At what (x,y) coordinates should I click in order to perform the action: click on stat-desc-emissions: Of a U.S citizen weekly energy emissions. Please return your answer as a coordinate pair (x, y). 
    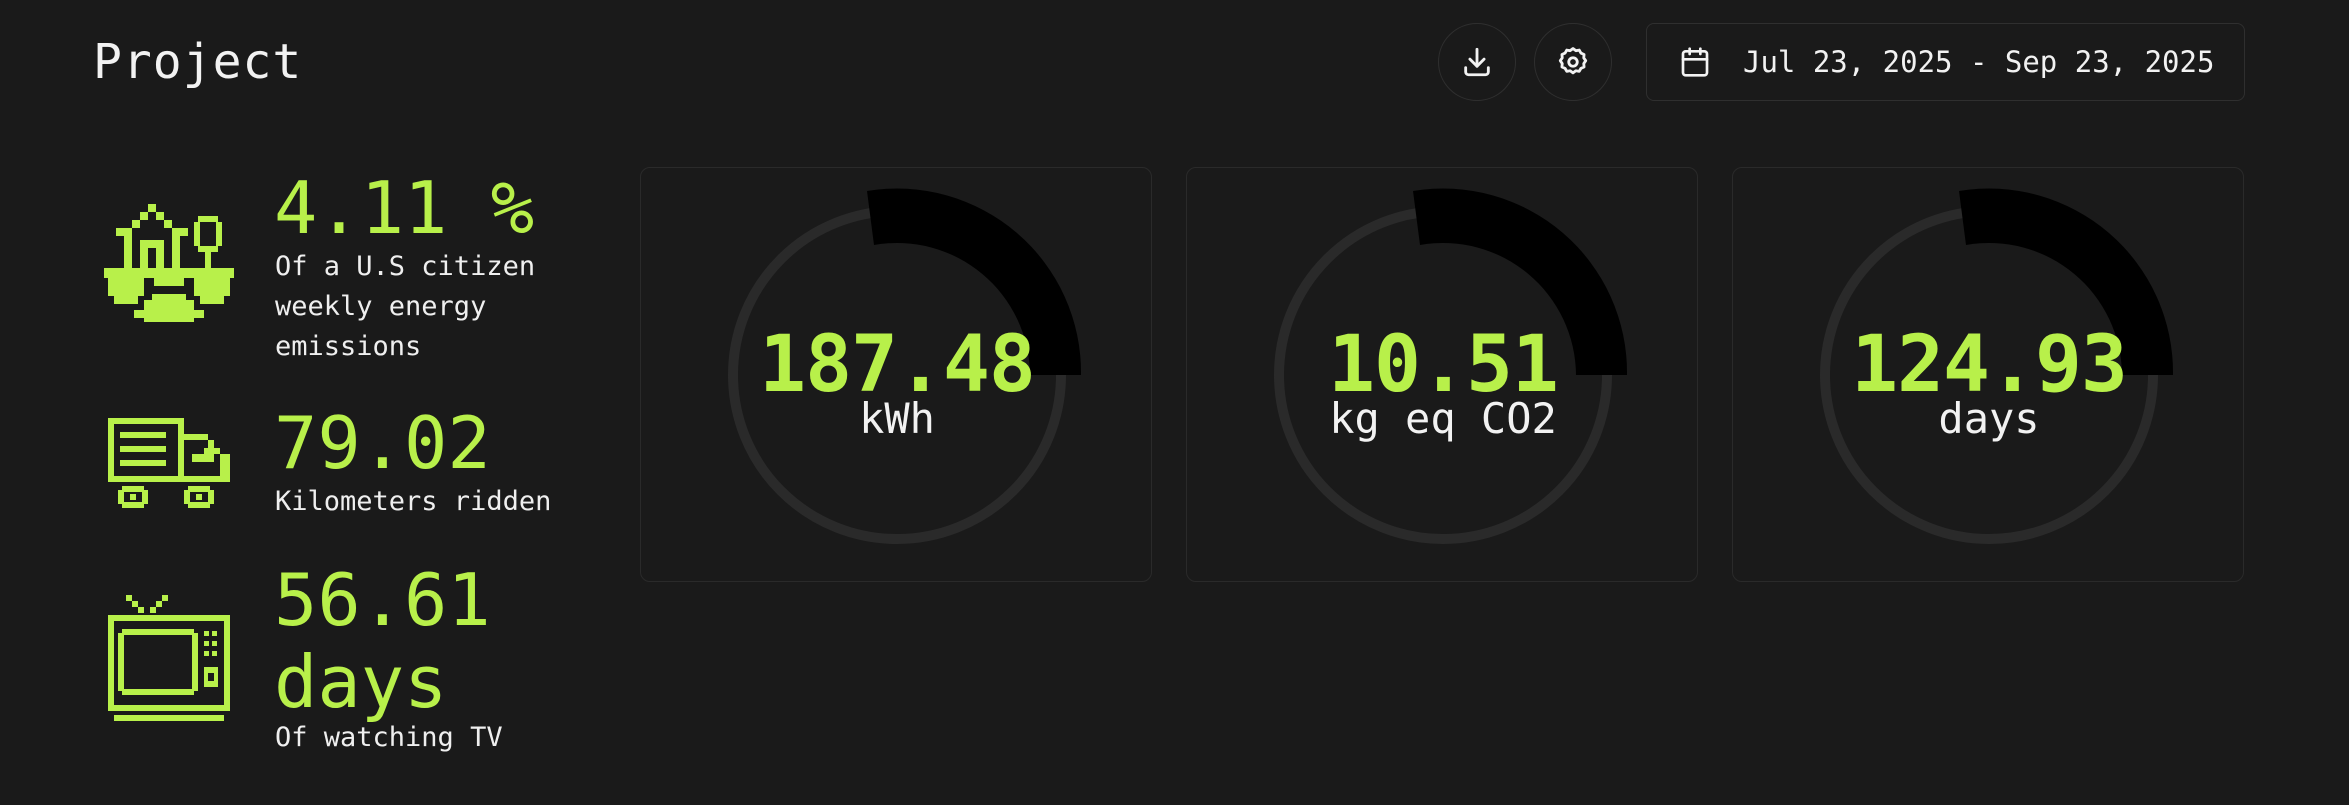
    Looking at the image, I should click on (405, 306).